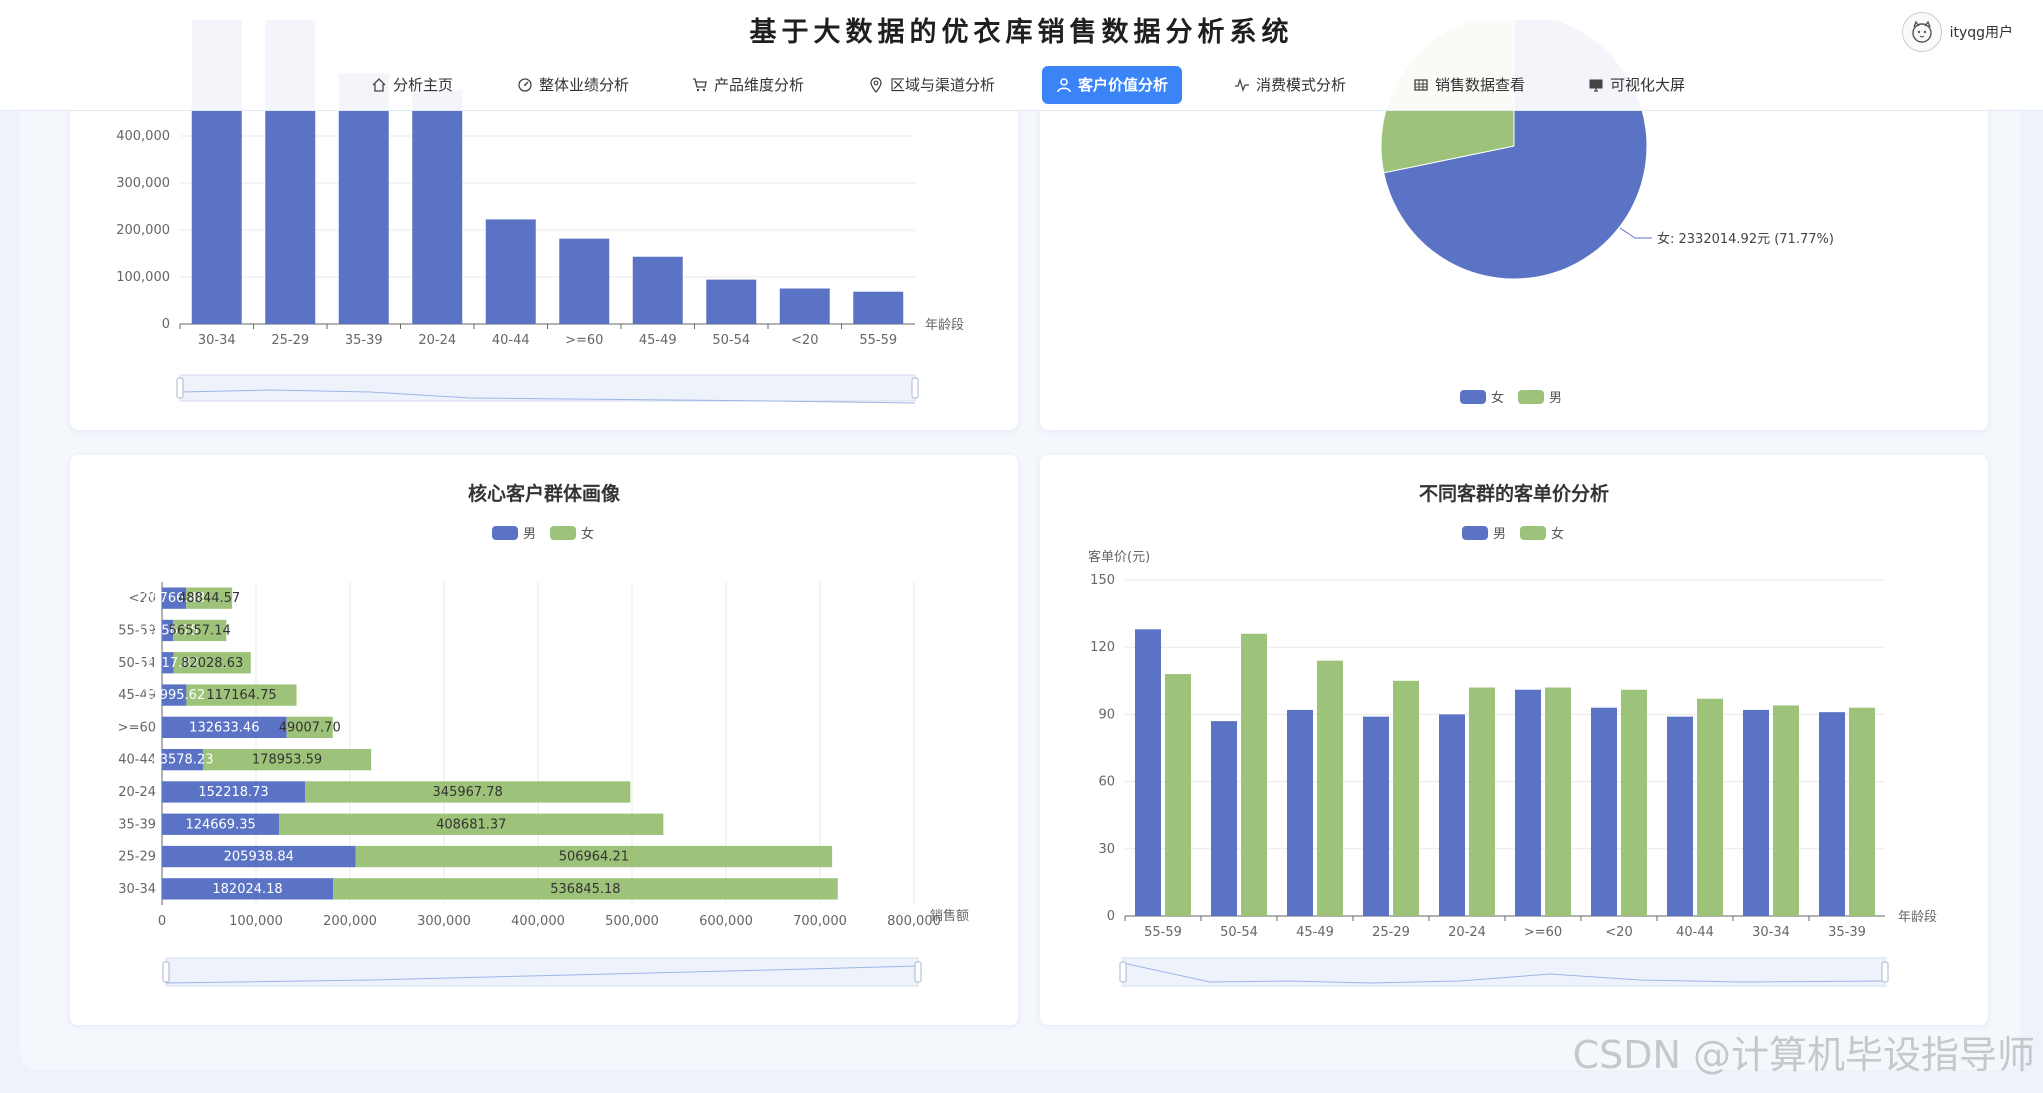 Image resolution: width=2043 pixels, height=1093 pixels. What do you see at coordinates (1106, 782) in the screenshot?
I see `y-tick-label: 60` at bounding box center [1106, 782].